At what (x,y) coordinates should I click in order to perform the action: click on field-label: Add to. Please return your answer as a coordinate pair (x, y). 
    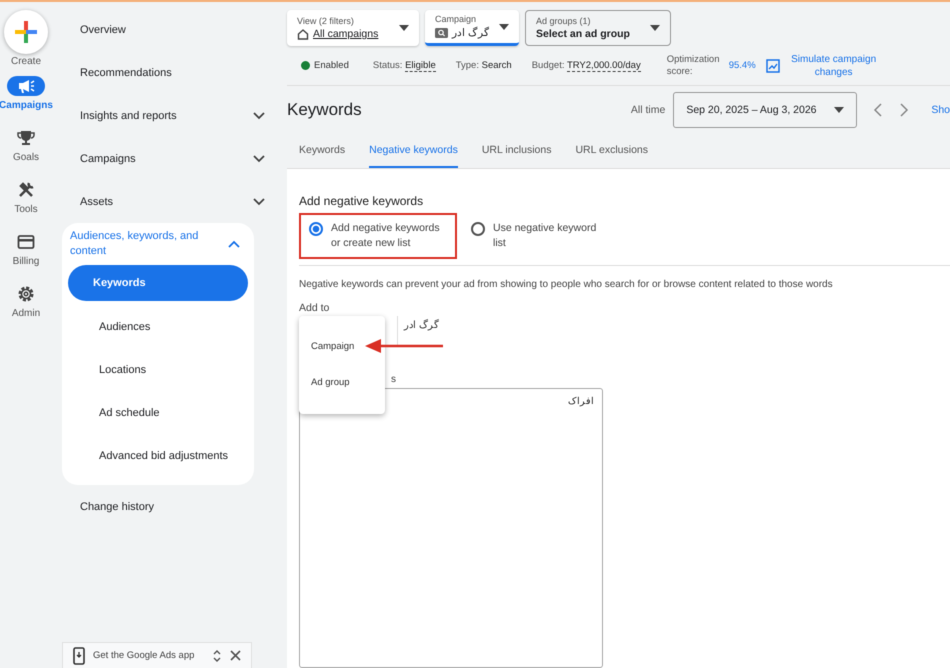
    Looking at the image, I should click on (314, 308).